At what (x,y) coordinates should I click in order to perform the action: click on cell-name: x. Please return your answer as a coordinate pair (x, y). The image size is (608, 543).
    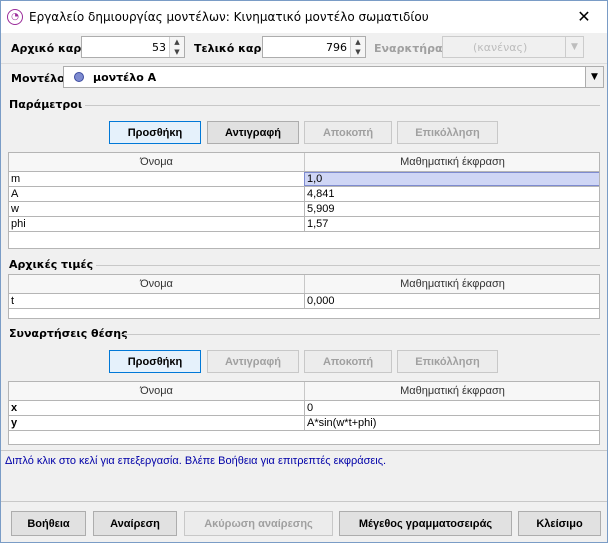
    Looking at the image, I should click on (156, 408).